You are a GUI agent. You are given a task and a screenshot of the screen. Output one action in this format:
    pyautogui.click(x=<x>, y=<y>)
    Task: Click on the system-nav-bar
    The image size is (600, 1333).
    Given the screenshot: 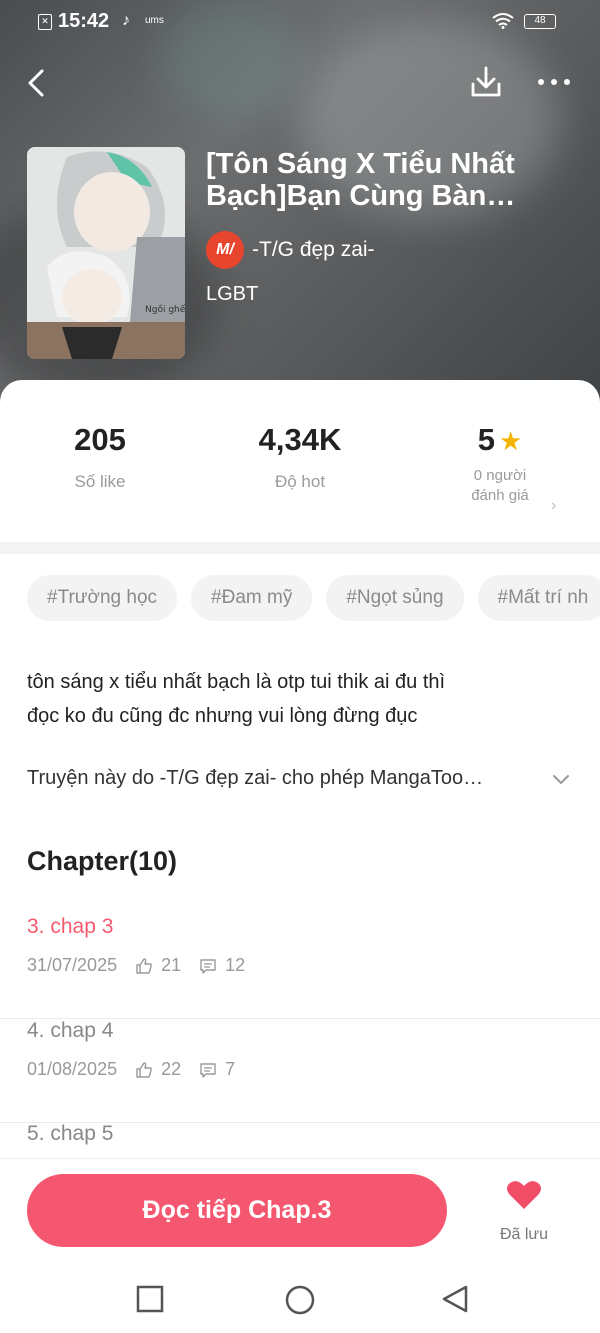 What is the action you would take?
    pyautogui.click(x=300, y=1300)
    